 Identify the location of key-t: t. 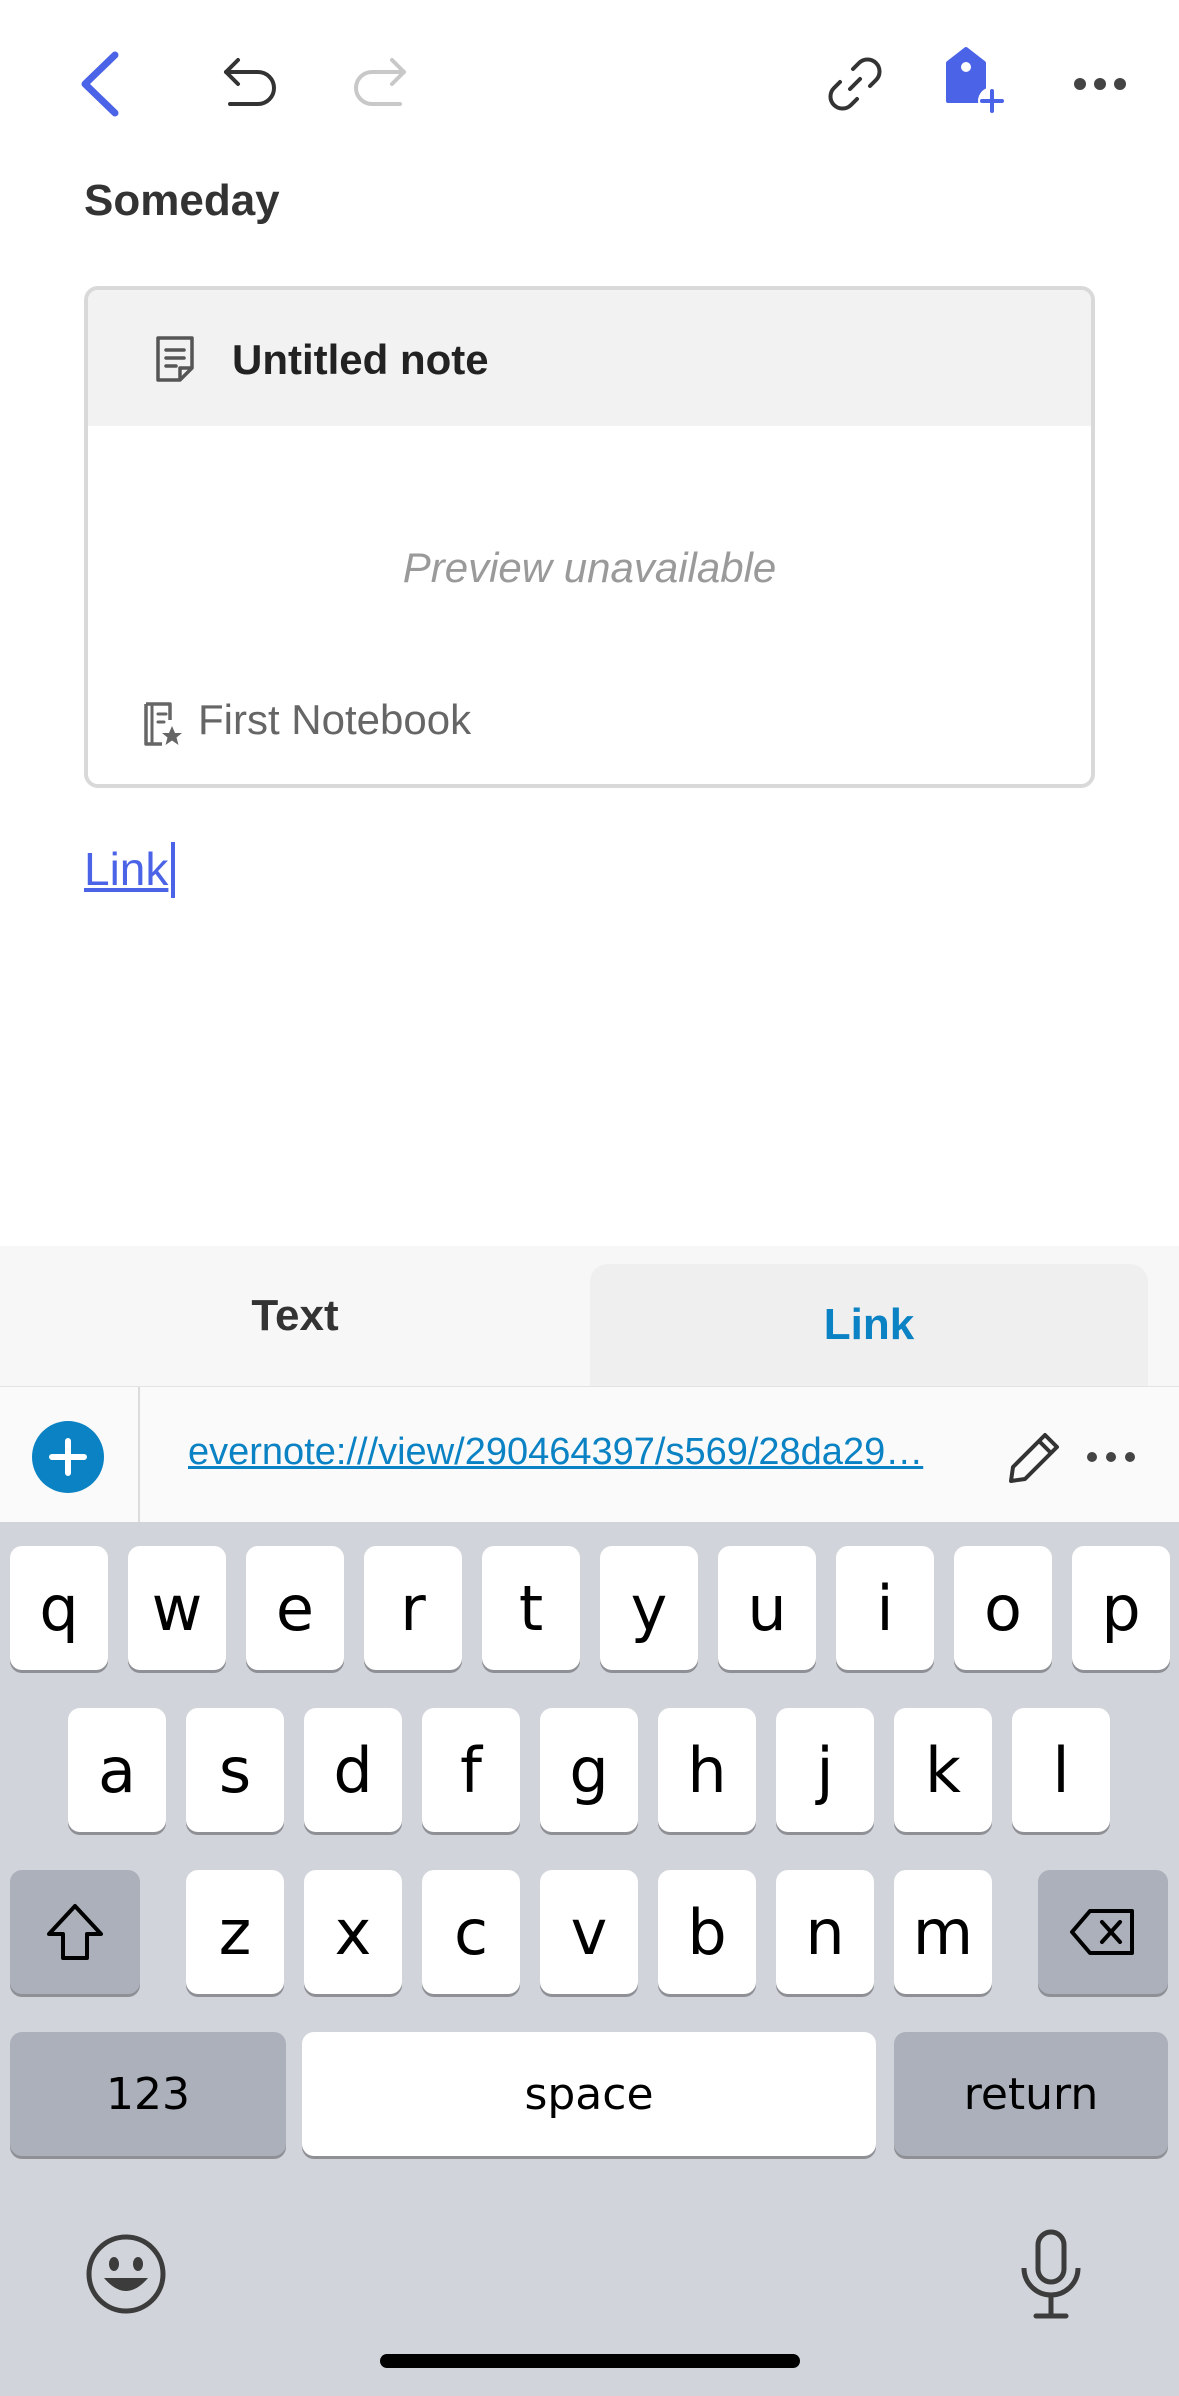
(531, 1608).